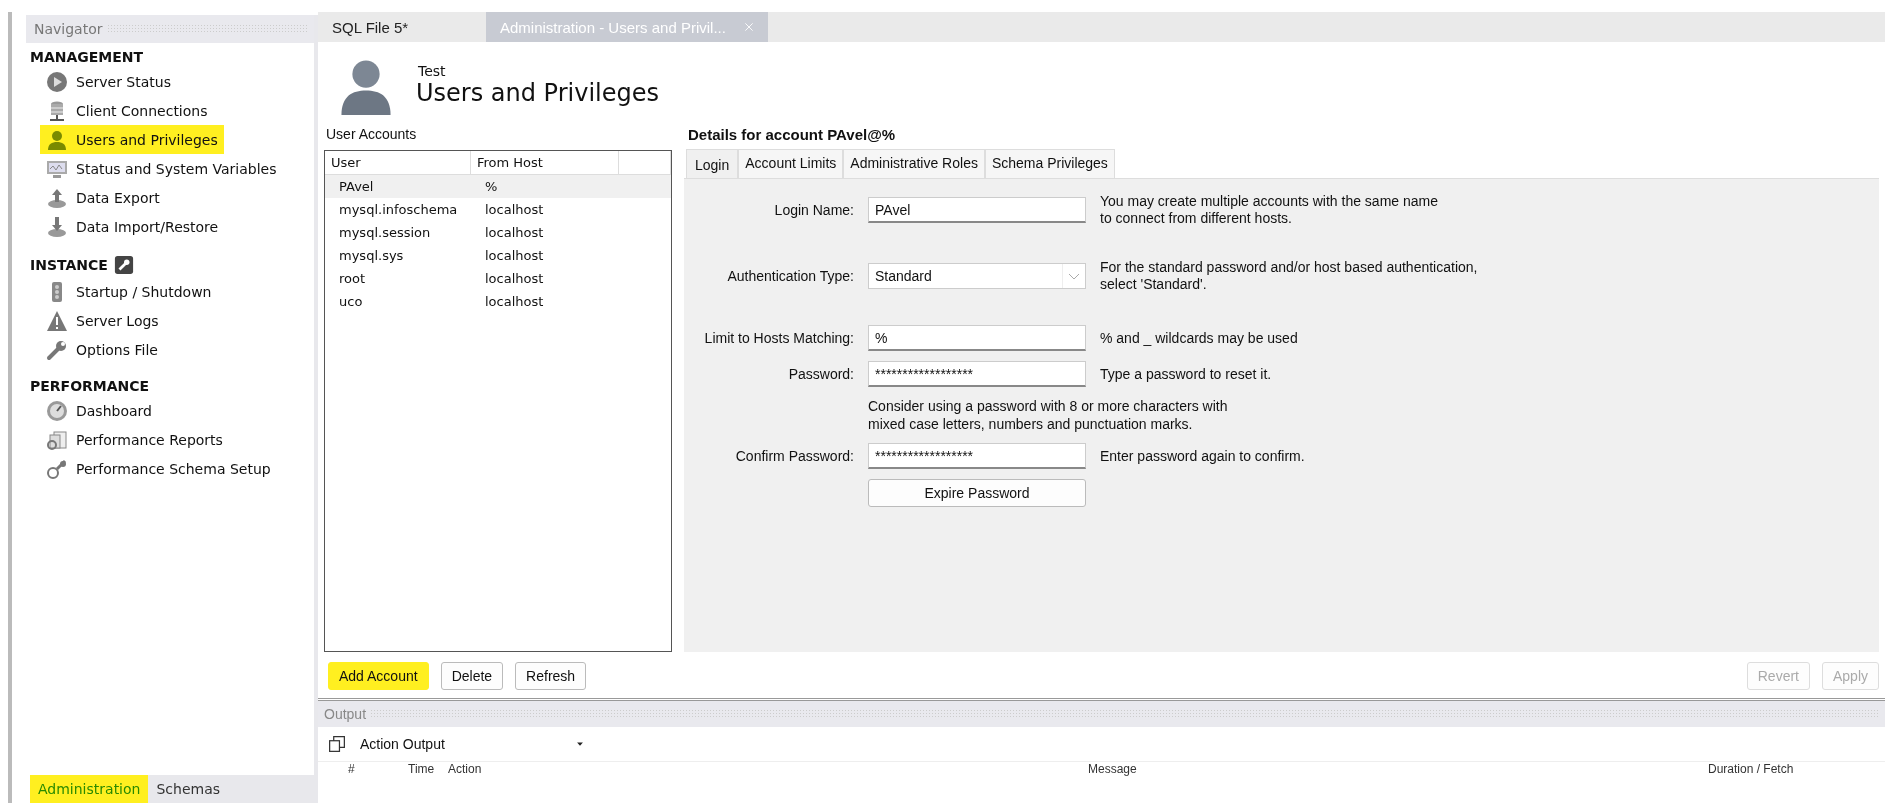 This screenshot has width=1885, height=803. I want to click on tab: Account Limits, so click(791, 163).